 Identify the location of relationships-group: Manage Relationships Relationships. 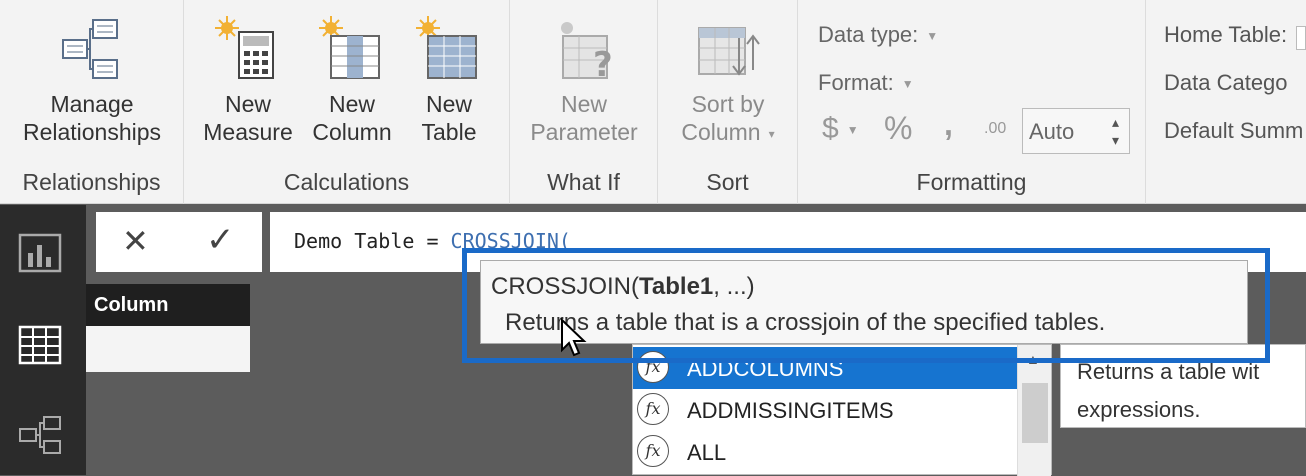
(92, 102).